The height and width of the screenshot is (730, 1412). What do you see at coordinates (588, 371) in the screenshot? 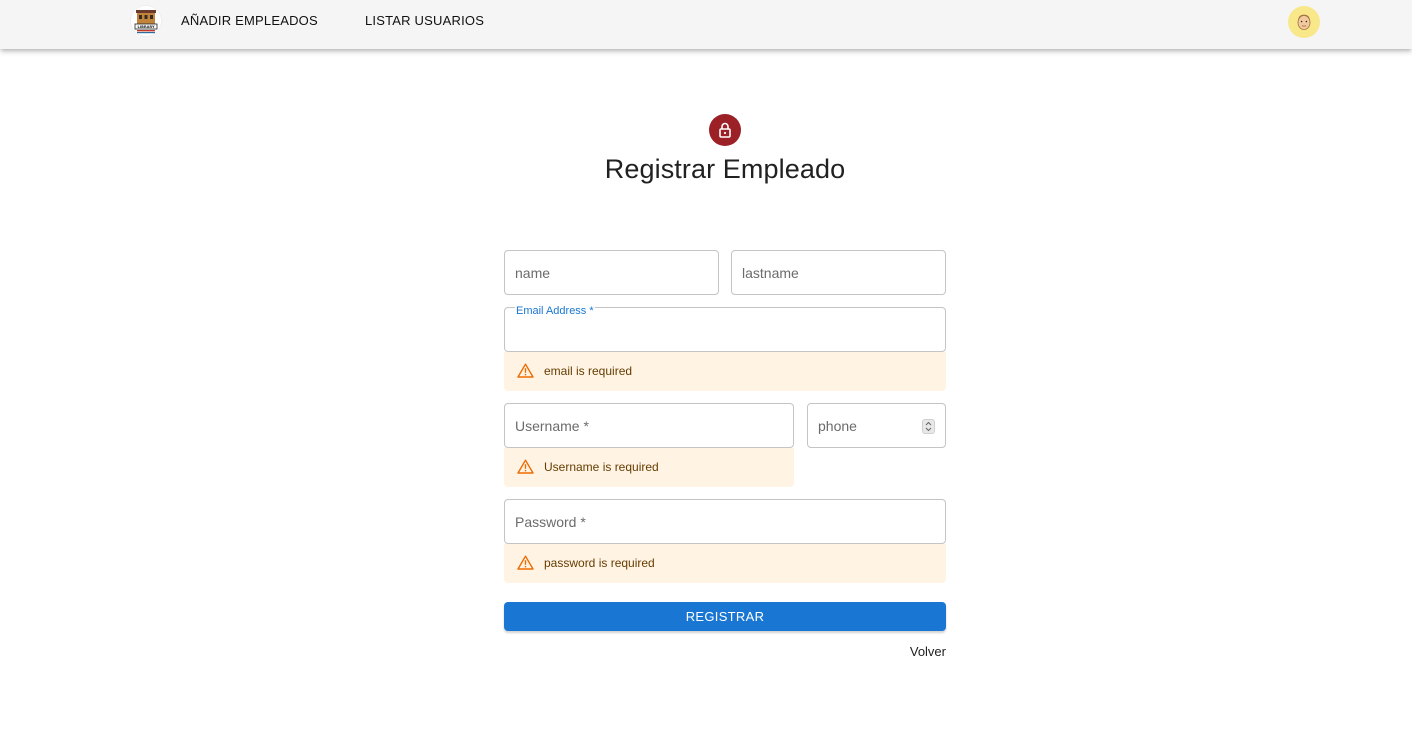
I see `email-error-text: email is required` at bounding box center [588, 371].